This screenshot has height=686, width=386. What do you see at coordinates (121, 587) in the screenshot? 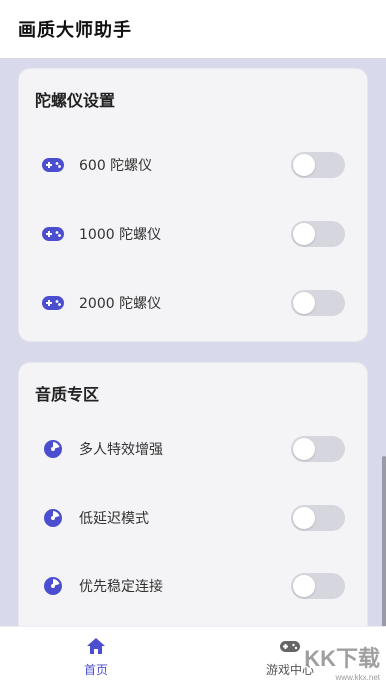
I see `setting-label: 优先稳定连接` at bounding box center [121, 587].